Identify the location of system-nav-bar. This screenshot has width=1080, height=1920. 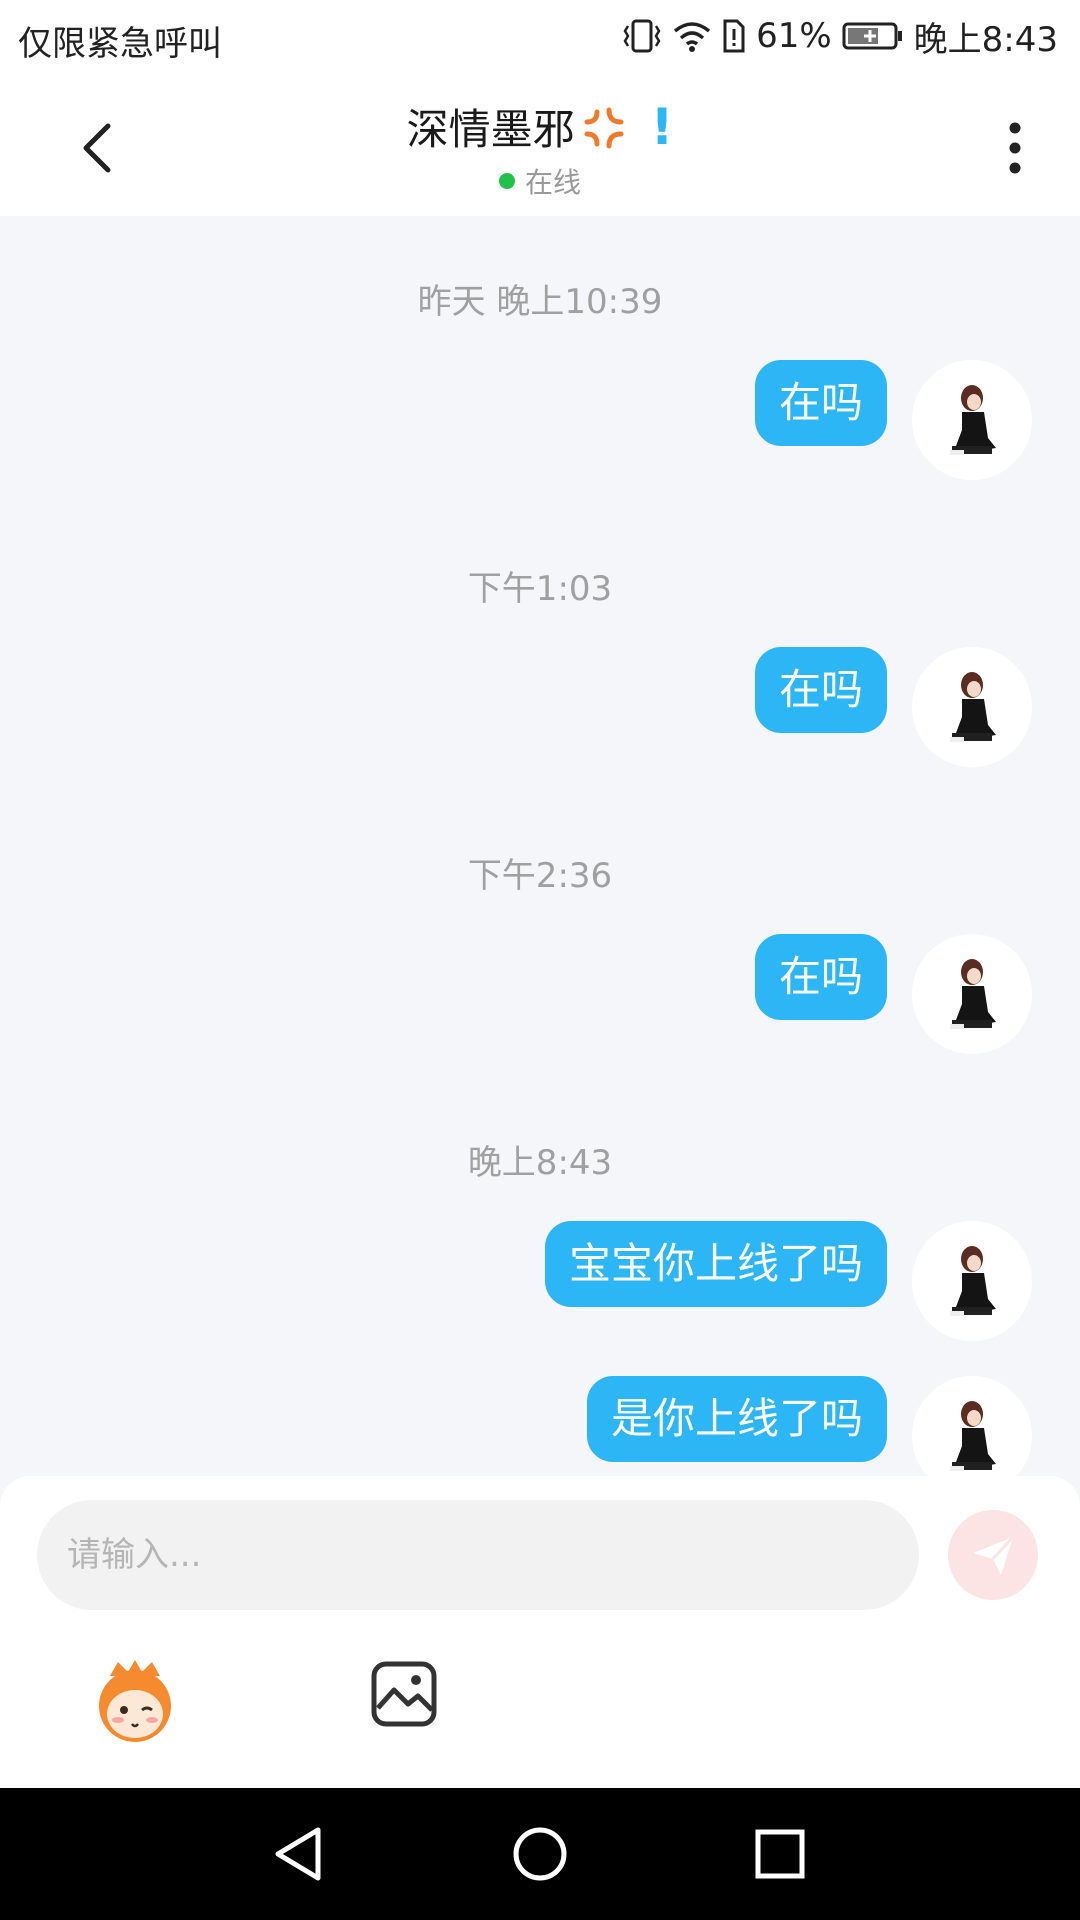
(540, 1854).